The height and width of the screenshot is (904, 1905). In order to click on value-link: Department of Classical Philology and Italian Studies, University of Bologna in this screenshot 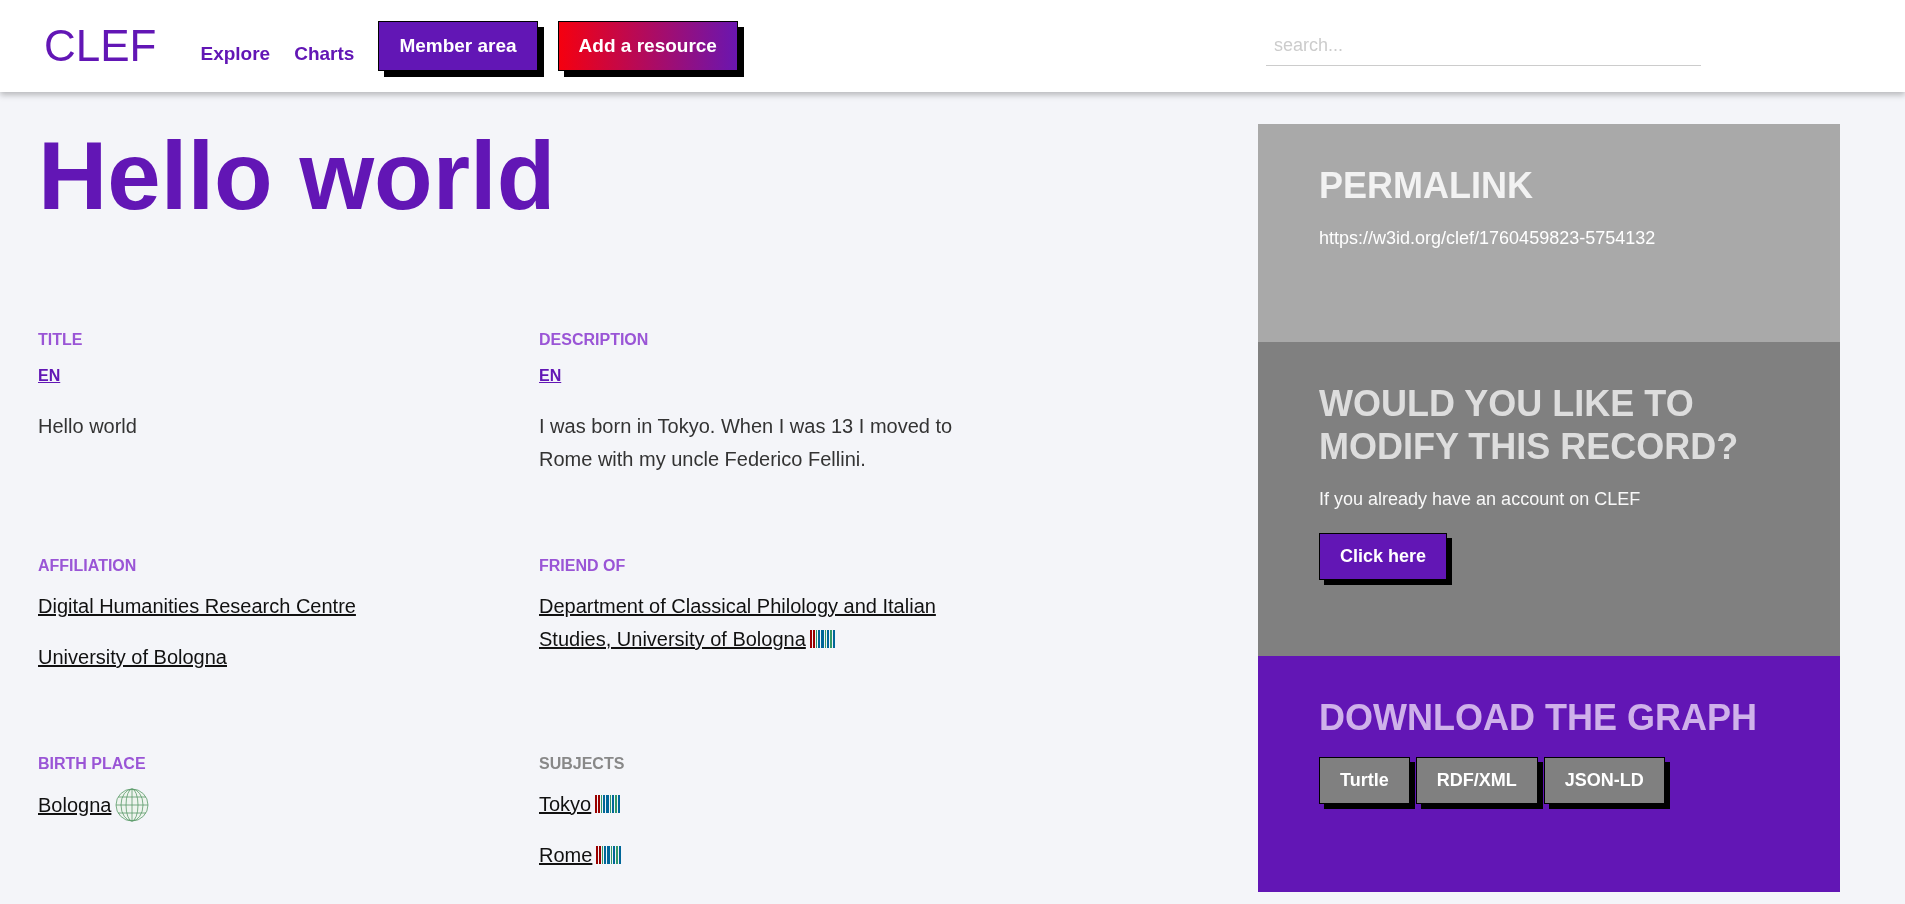, I will do `click(759, 623)`.